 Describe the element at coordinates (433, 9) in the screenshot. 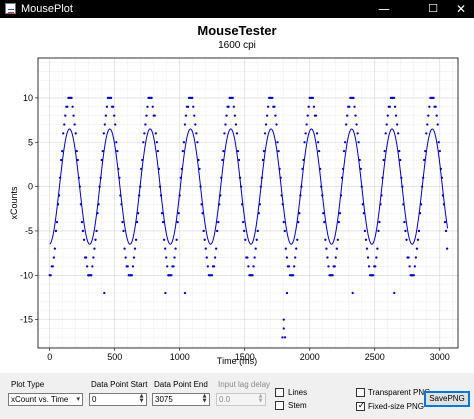

I see `maximize-icon: ☐` at that location.